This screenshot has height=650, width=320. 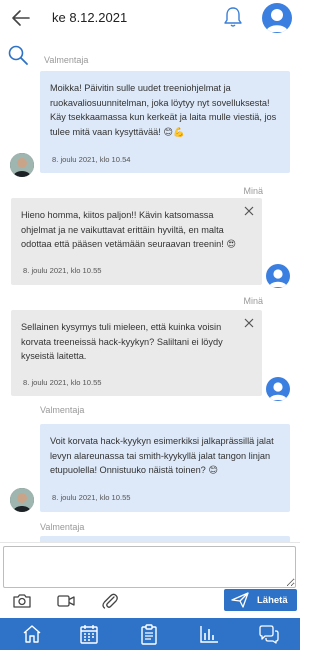 I want to click on paperclip-icon, so click(x=110, y=601).